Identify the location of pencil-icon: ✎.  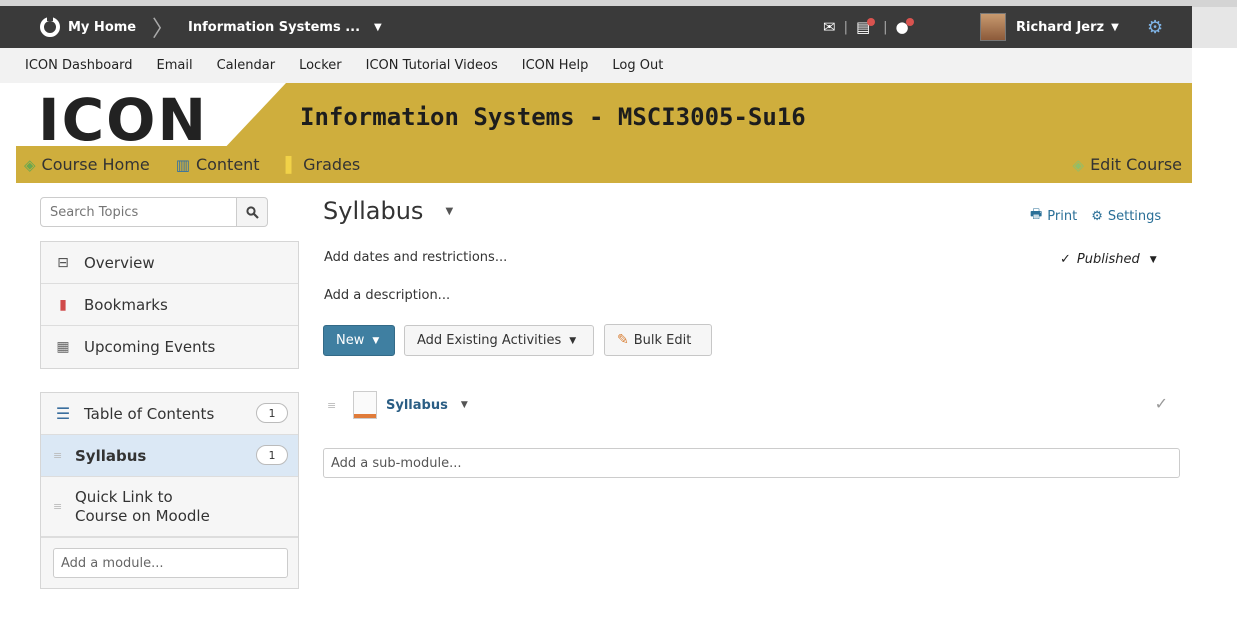
(623, 340).